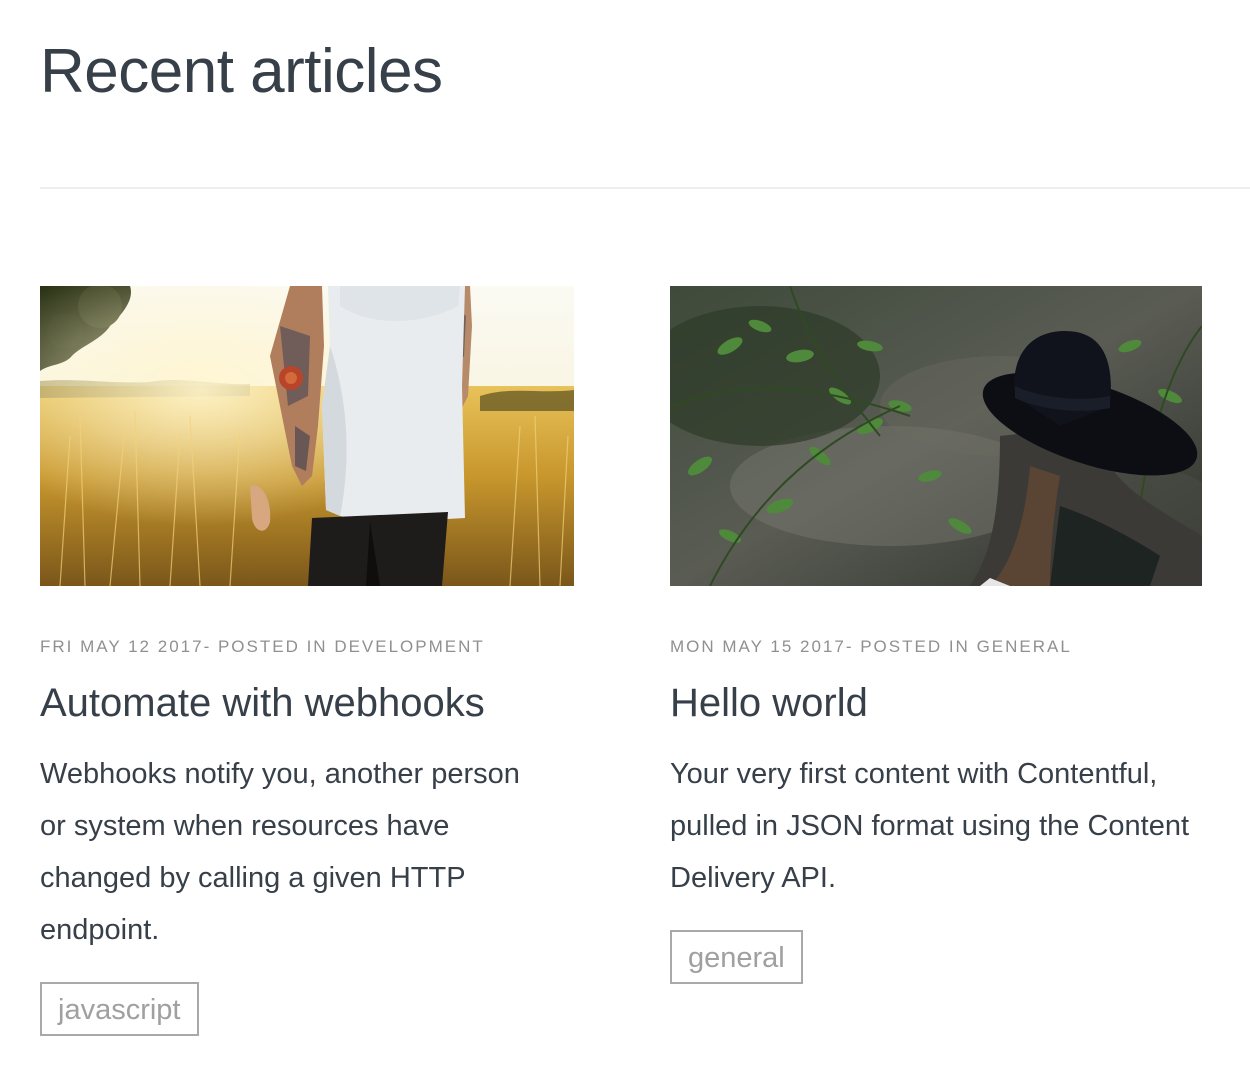  I want to click on article-category: GENERAL, so click(1024, 646).